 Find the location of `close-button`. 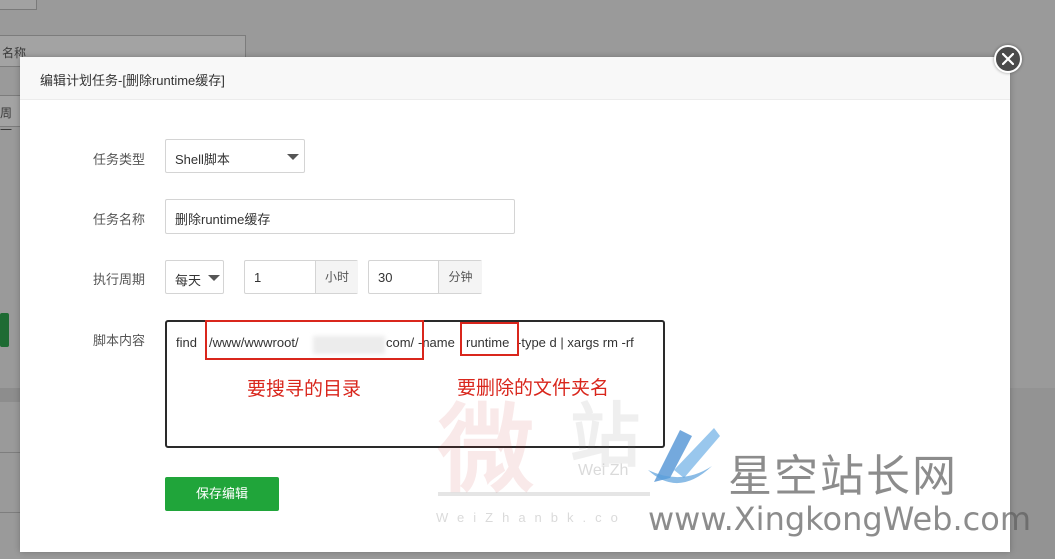

close-button is located at coordinates (1008, 59).